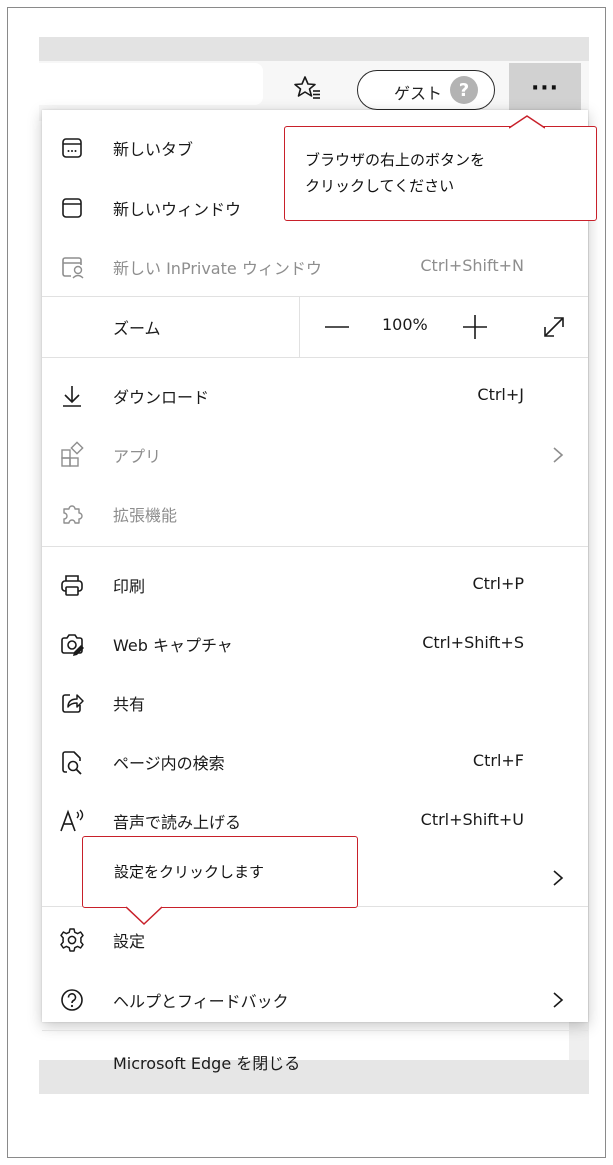 This screenshot has width=613, height=1165. I want to click on web-capture-icon, so click(72, 644).